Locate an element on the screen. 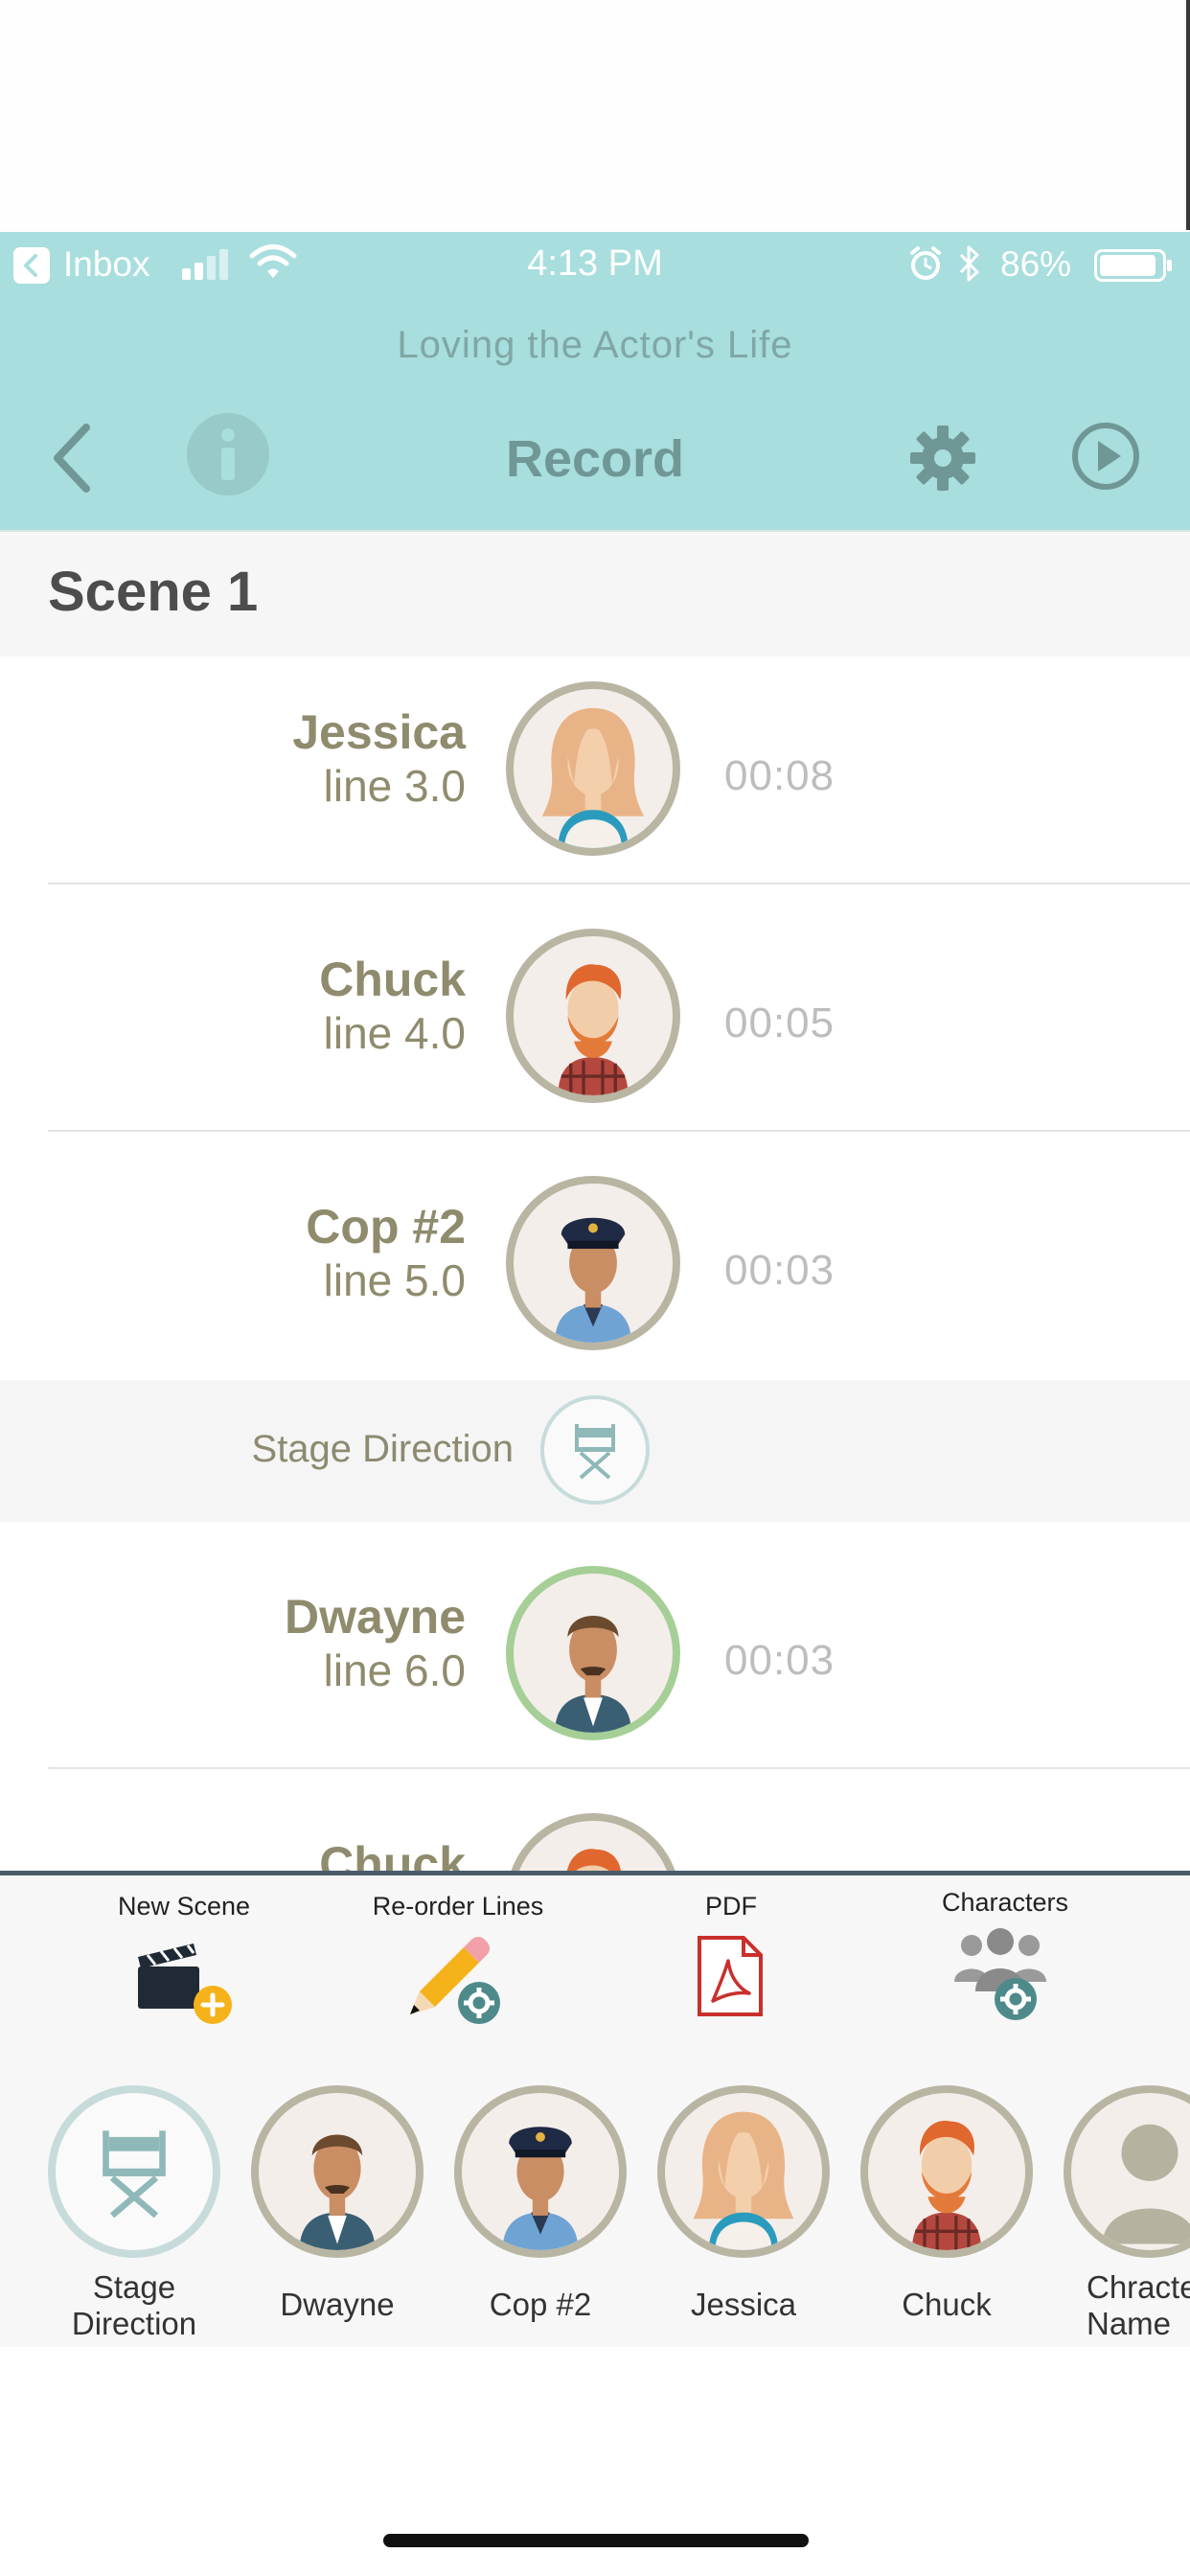 The image size is (1190, 2576). new-scene-label: New Scene is located at coordinates (184, 1906).